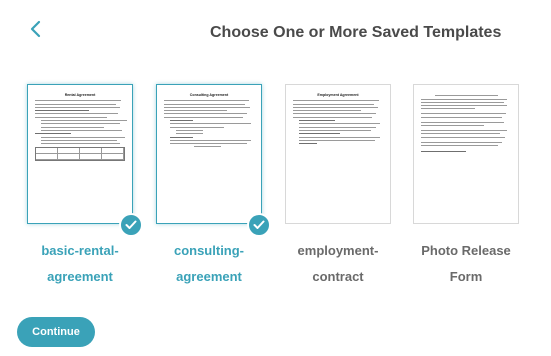 This screenshot has width=551, height=356. What do you see at coordinates (209, 95) in the screenshot?
I see `document-preview-title: Consulting Agreement` at bounding box center [209, 95].